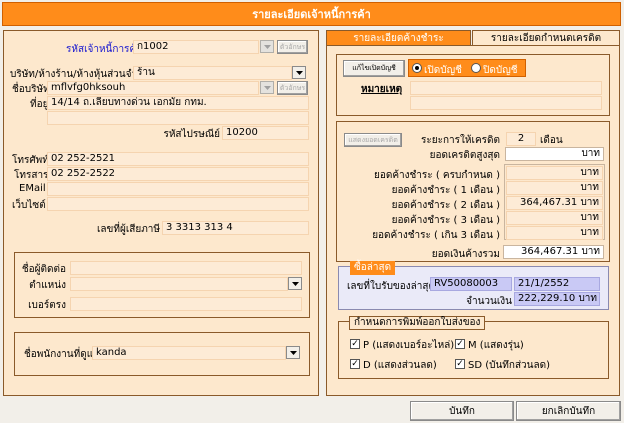 This screenshot has width=624, height=423. What do you see at coordinates (554, 233) in the screenshot?
I see `outstanding-value-over3m: บาท` at bounding box center [554, 233].